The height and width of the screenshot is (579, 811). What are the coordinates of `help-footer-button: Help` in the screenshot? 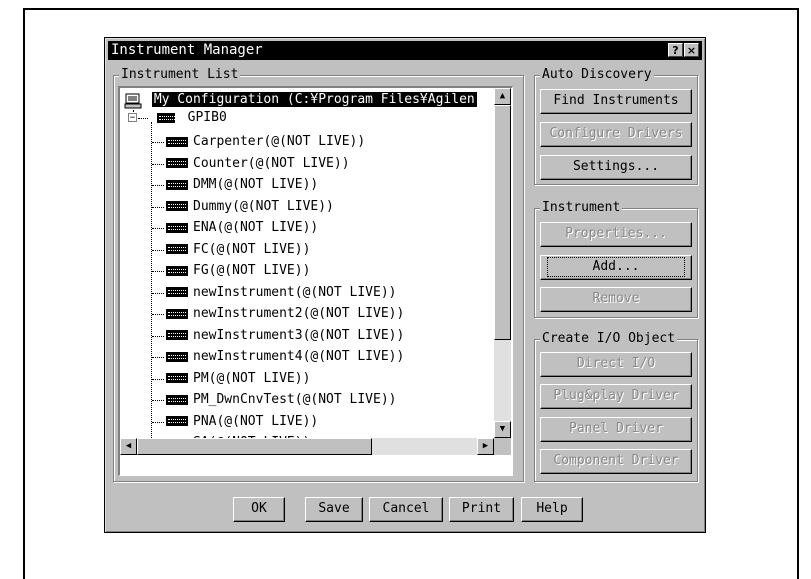 It's located at (552, 509).